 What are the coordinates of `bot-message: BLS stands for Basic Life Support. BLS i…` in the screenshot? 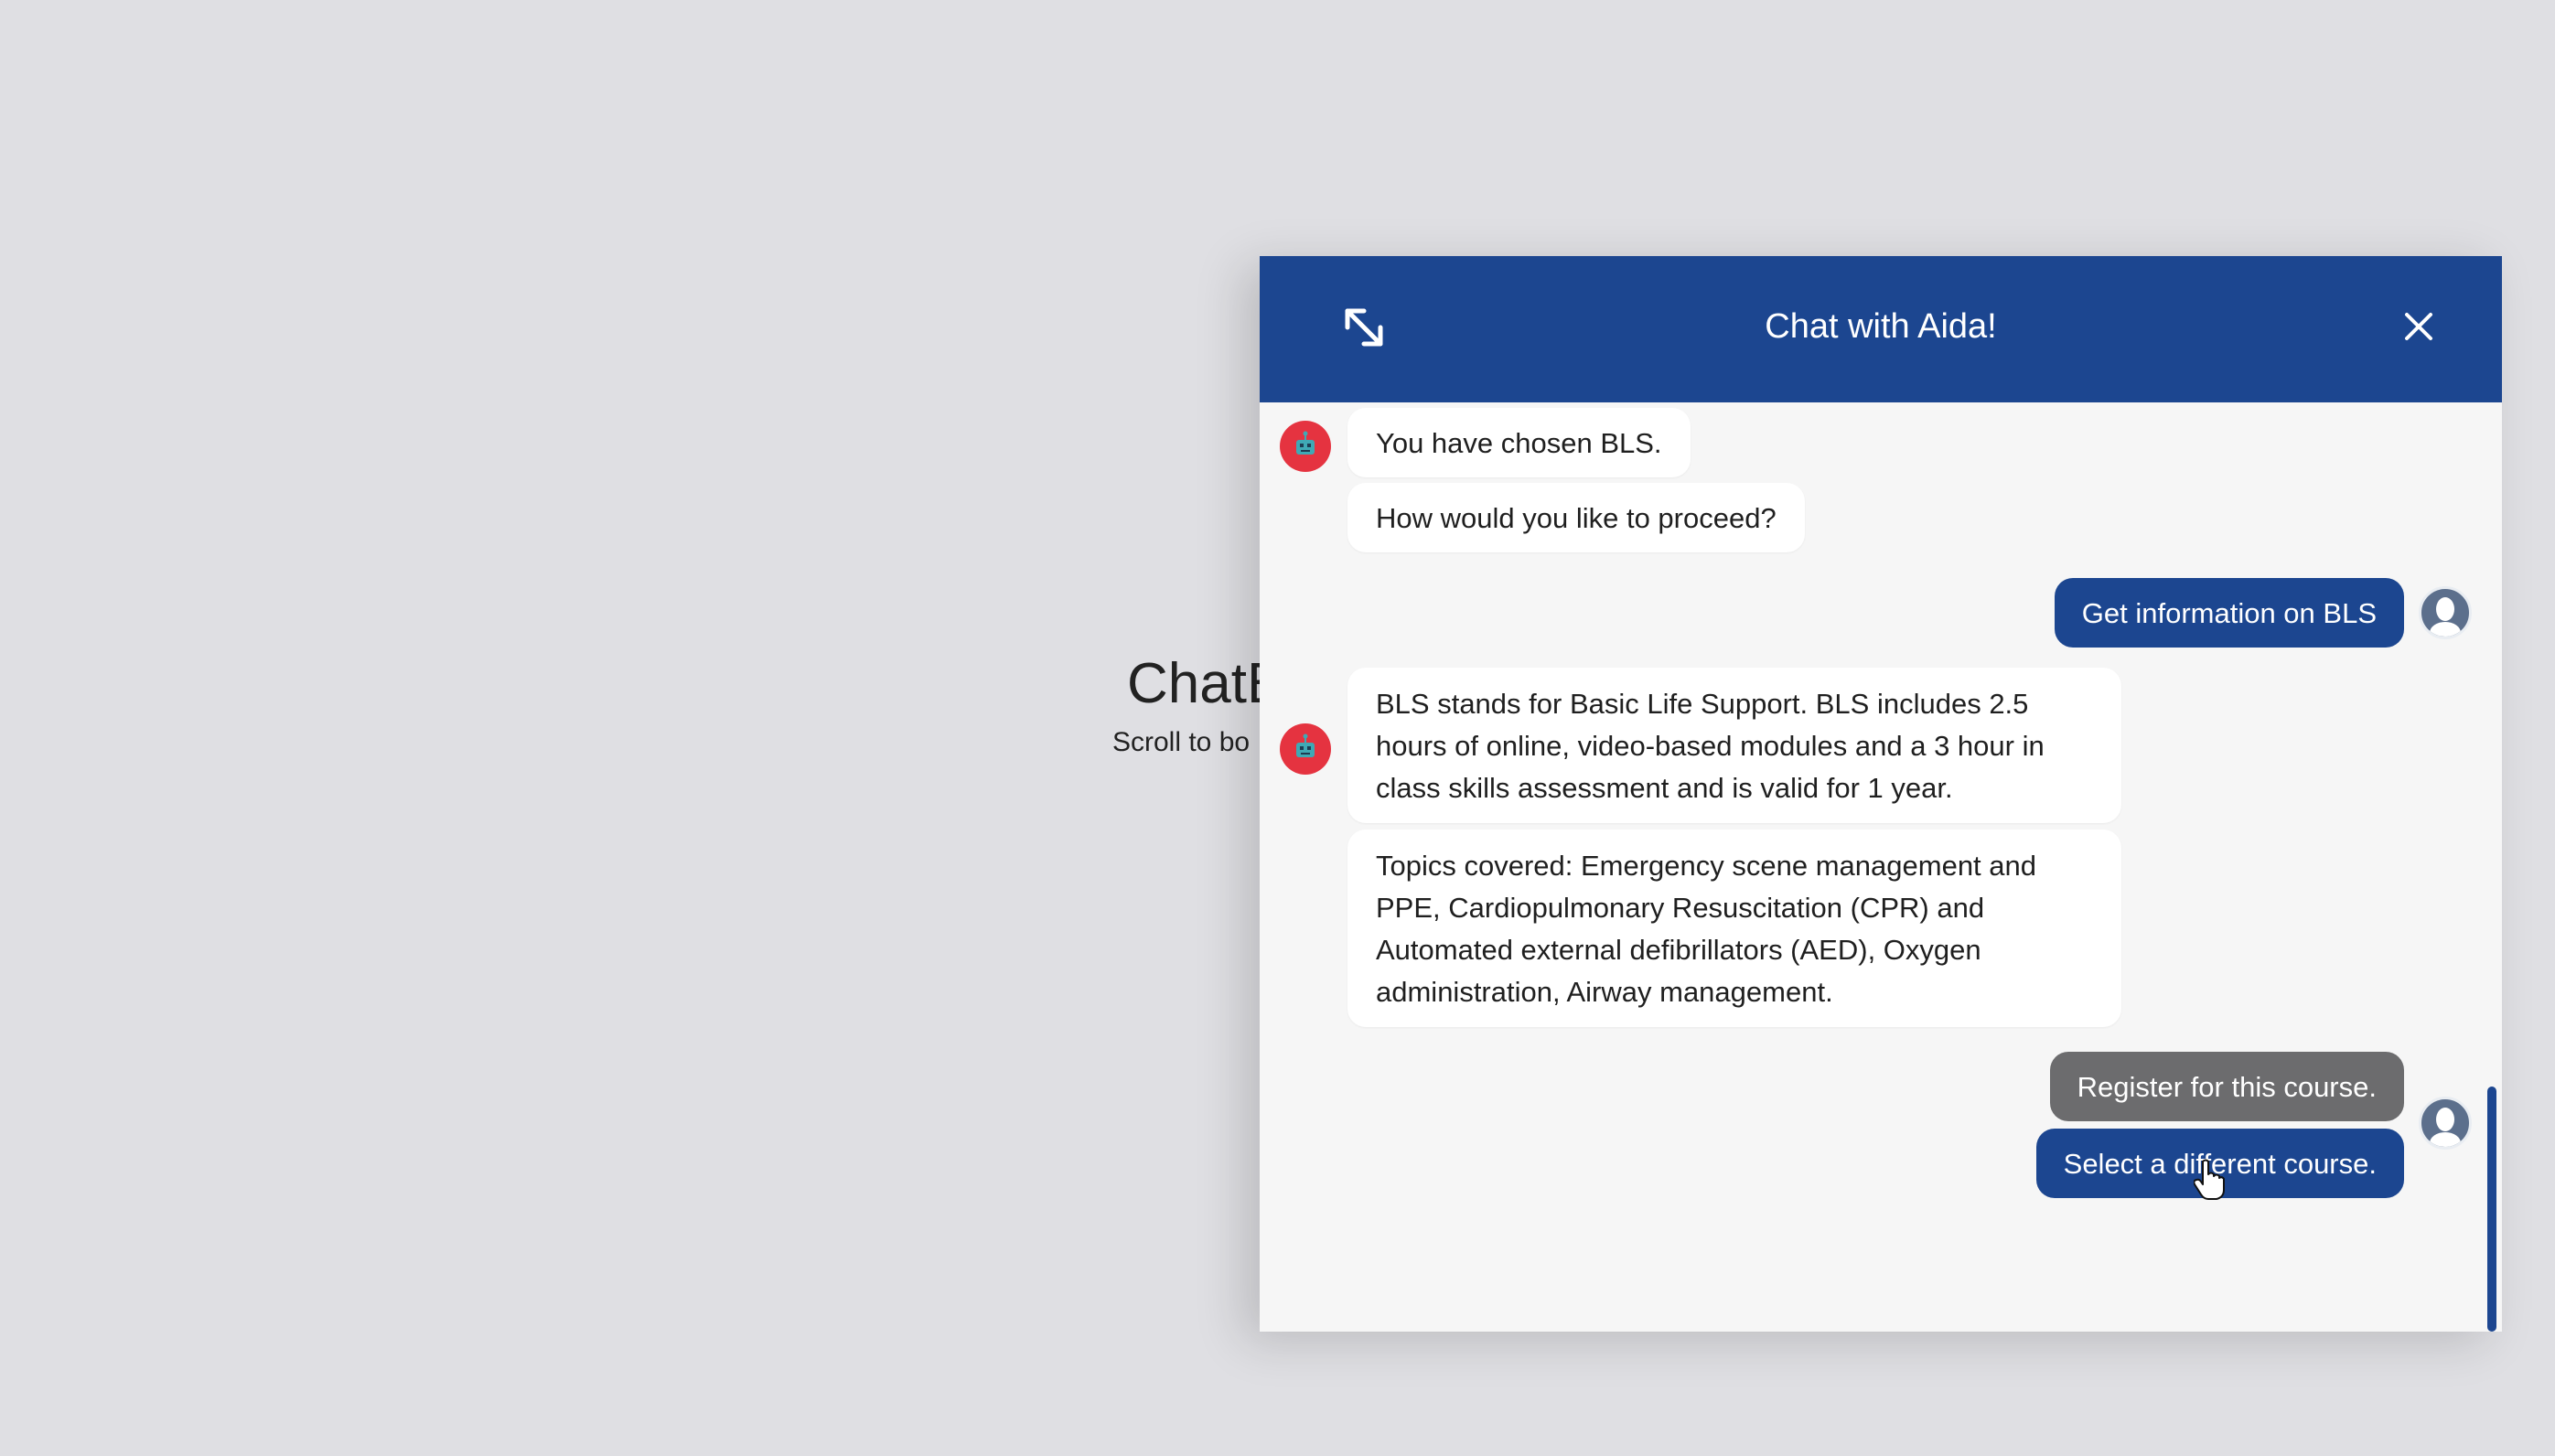 It's located at (1734, 745).